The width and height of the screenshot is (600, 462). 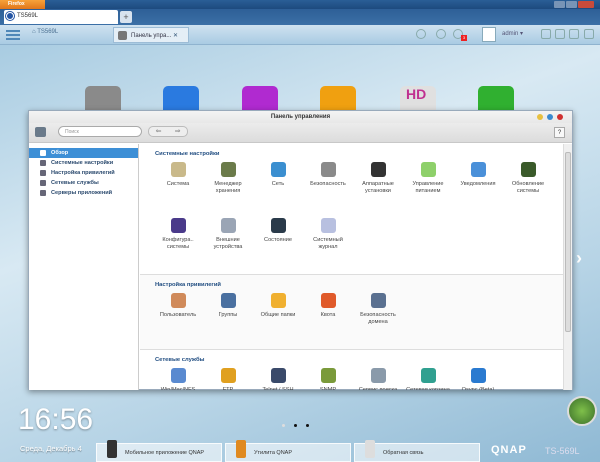 What do you see at coordinates (512, 33) in the screenshot?
I see `user-menu: admin ▾` at bounding box center [512, 33].